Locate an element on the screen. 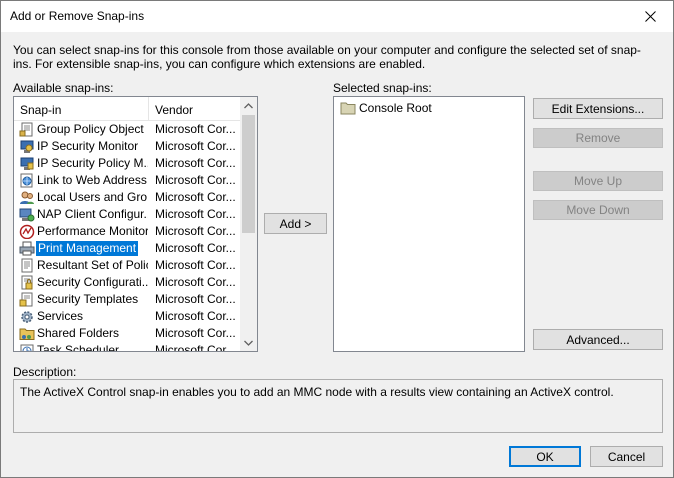 The height and width of the screenshot is (478, 674). list-column-header: Snap-in Vendor is located at coordinates (127, 109).